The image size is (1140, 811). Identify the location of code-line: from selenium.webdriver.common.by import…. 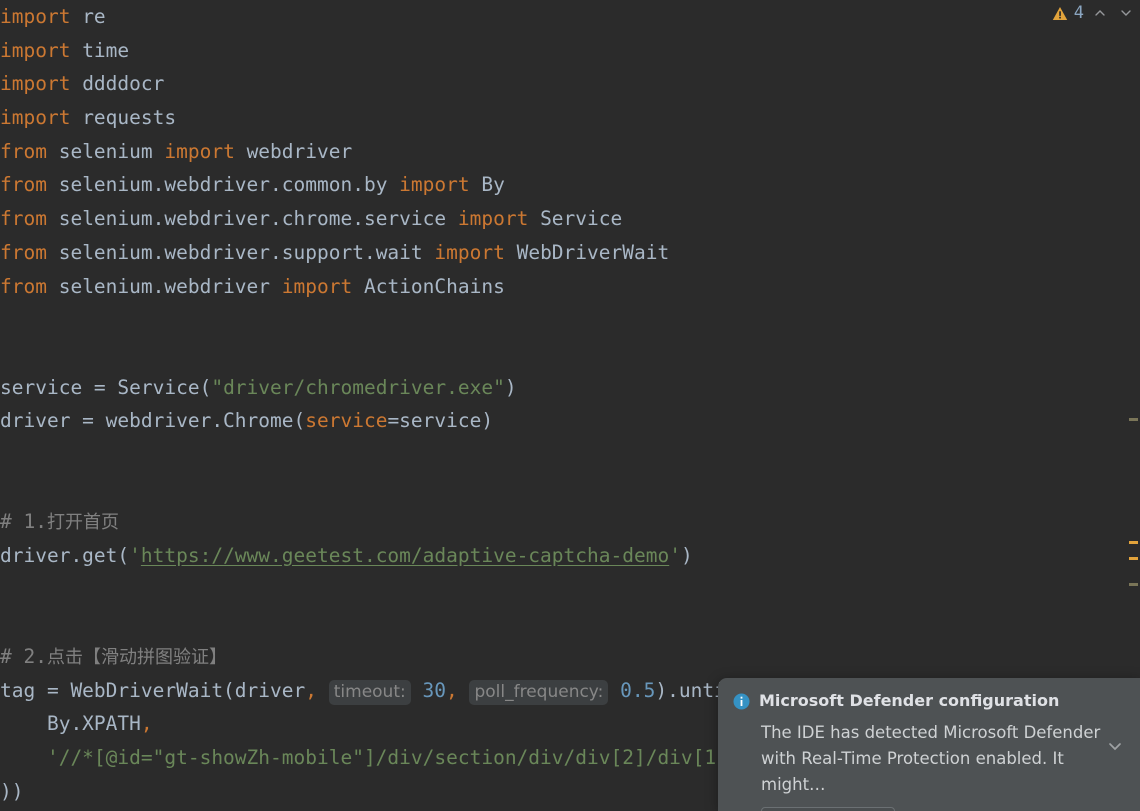
(565, 185).